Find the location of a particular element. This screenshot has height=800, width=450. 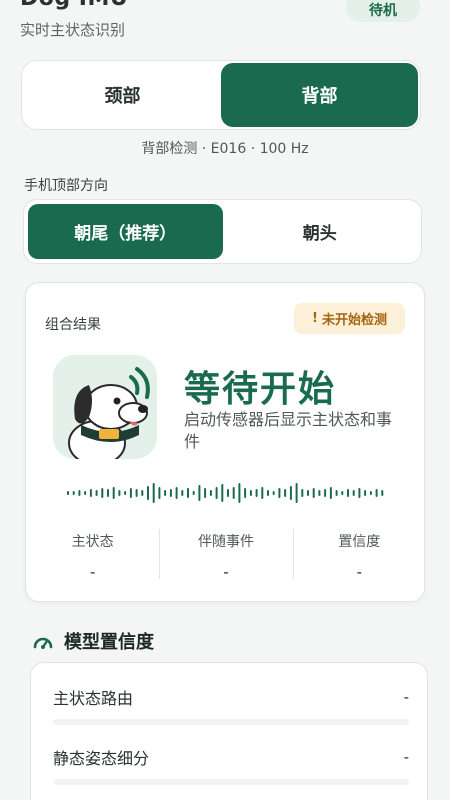

app-title: Dog IMU is located at coordinates (74, 5).